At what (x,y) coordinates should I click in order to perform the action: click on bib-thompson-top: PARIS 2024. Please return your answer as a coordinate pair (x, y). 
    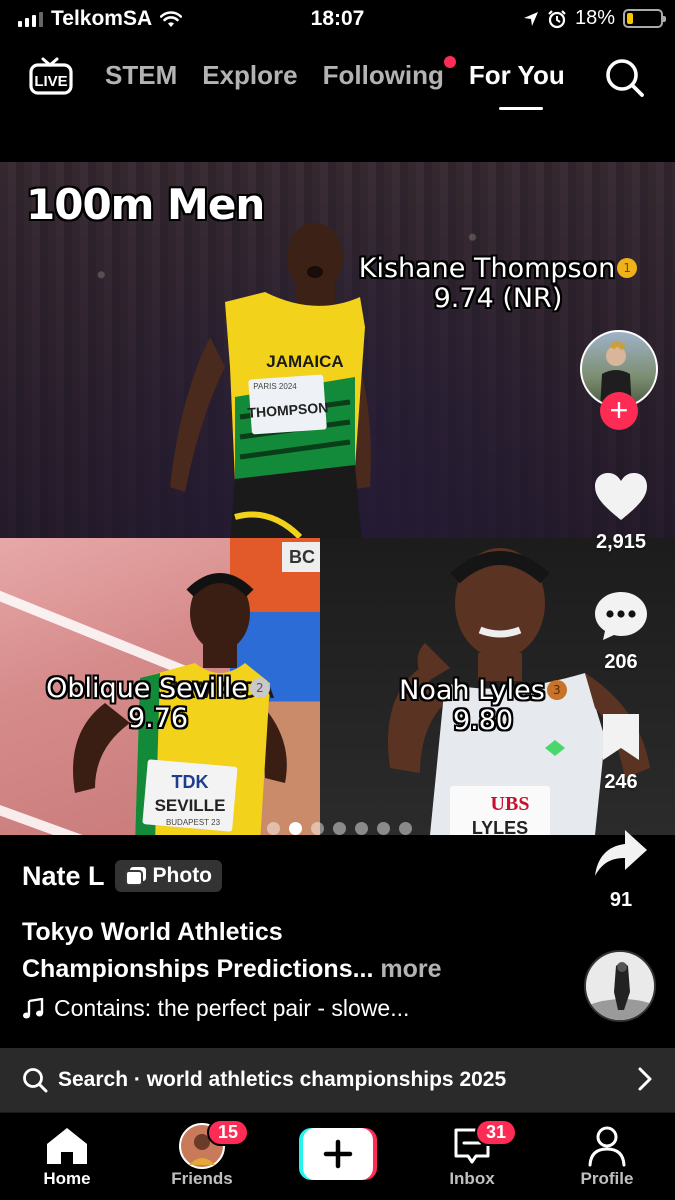
    Looking at the image, I should click on (275, 386).